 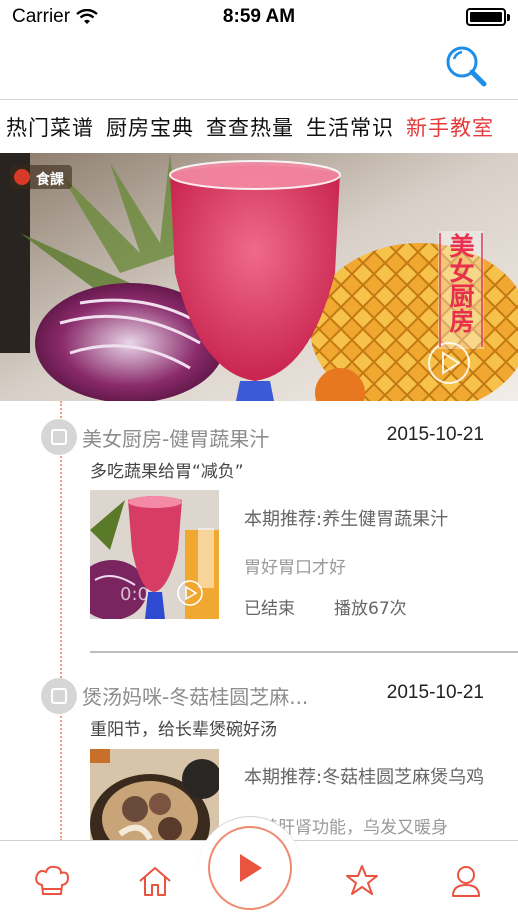 I want to click on item-recommendation: 本期推荐:养生健胃蔬果汁, so click(x=346, y=519).